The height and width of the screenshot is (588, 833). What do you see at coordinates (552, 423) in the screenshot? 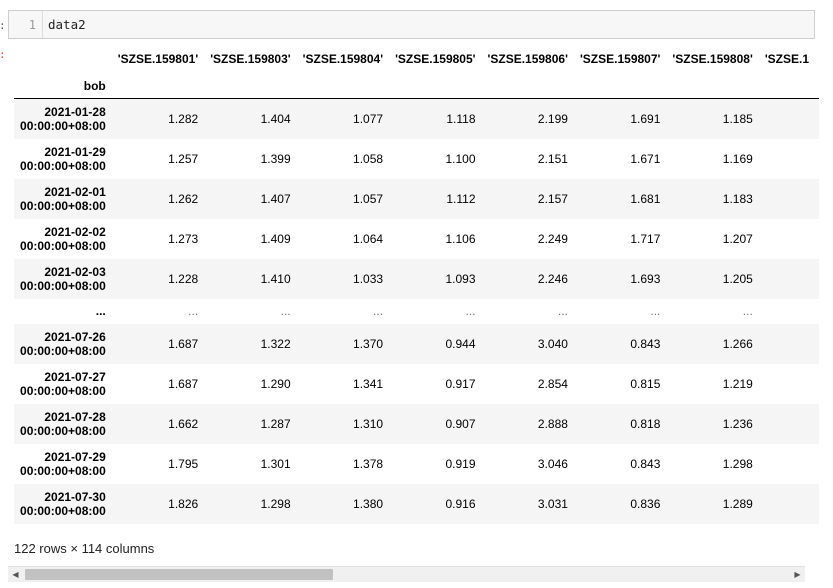
I see `table-cell: 2.888` at bounding box center [552, 423].